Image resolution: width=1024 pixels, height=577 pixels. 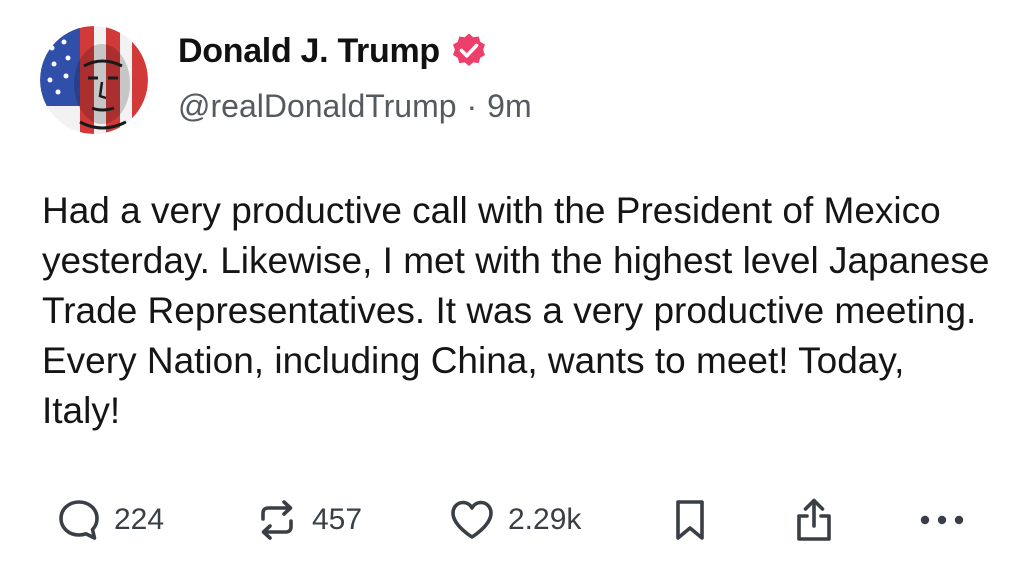 I want to click on share-button, so click(x=814, y=520).